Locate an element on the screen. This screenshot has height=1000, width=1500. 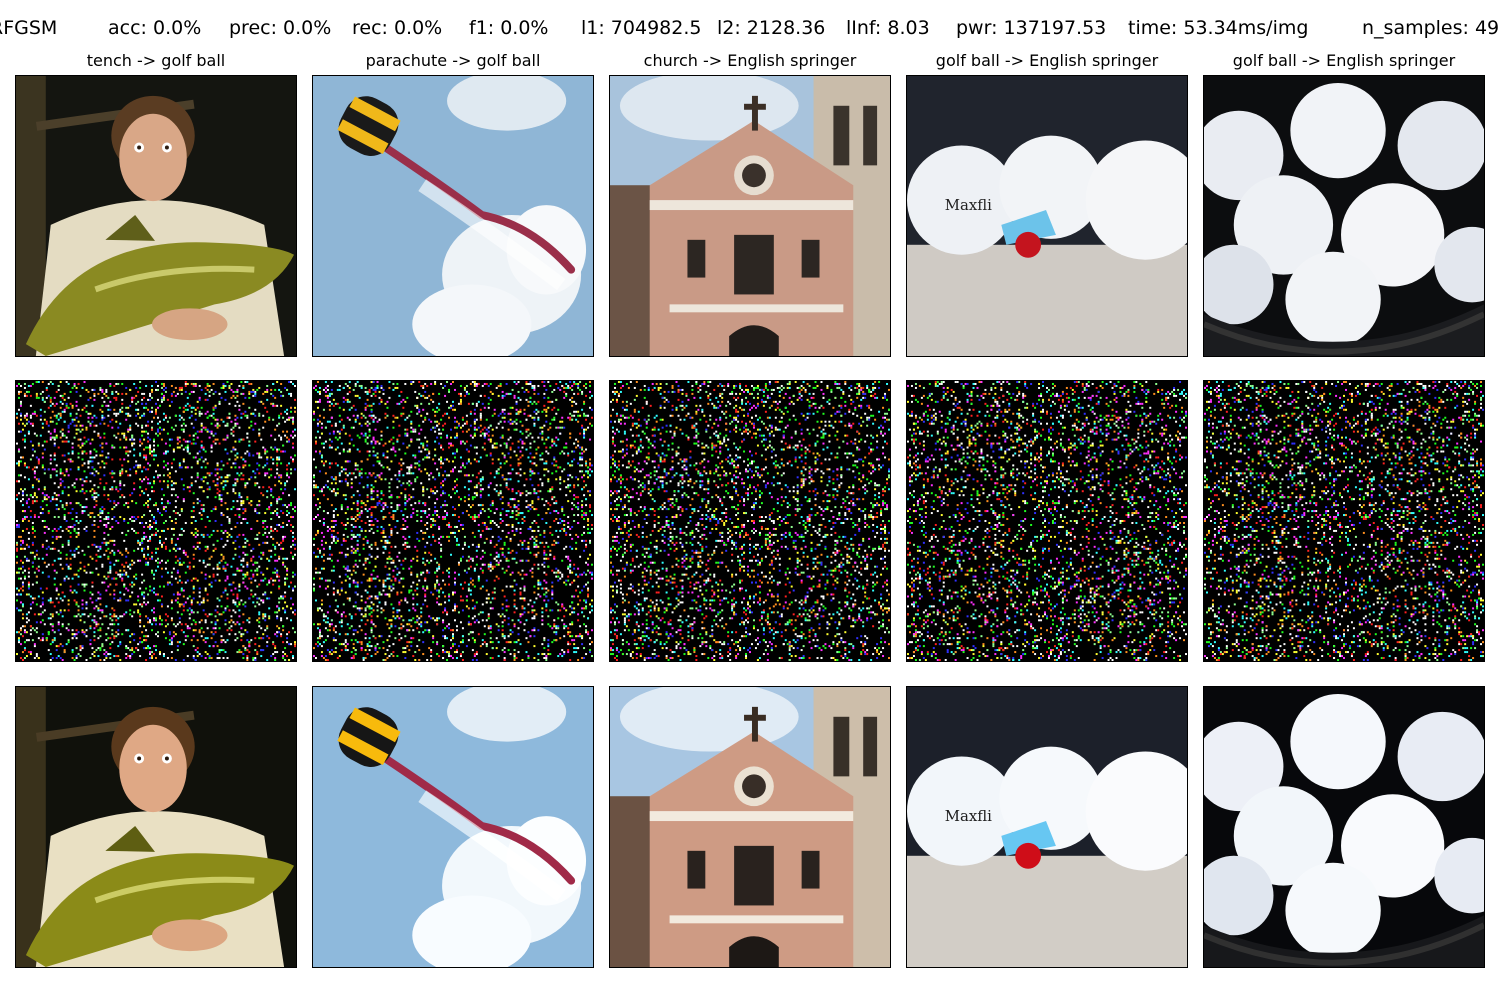
f1-metric: f1: 0.0% is located at coordinates (509, 28).